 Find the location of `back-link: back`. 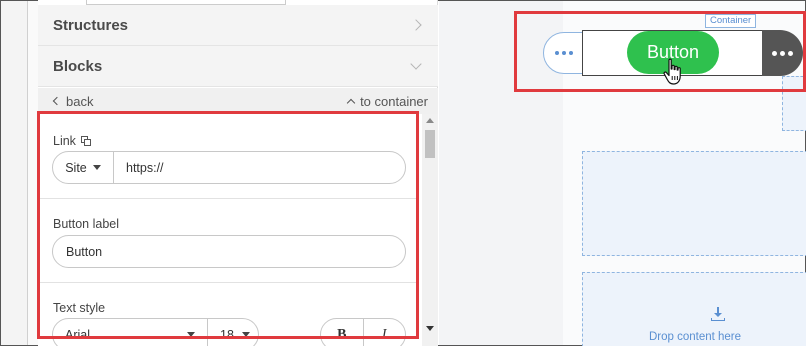

back-link: back is located at coordinates (72, 101).